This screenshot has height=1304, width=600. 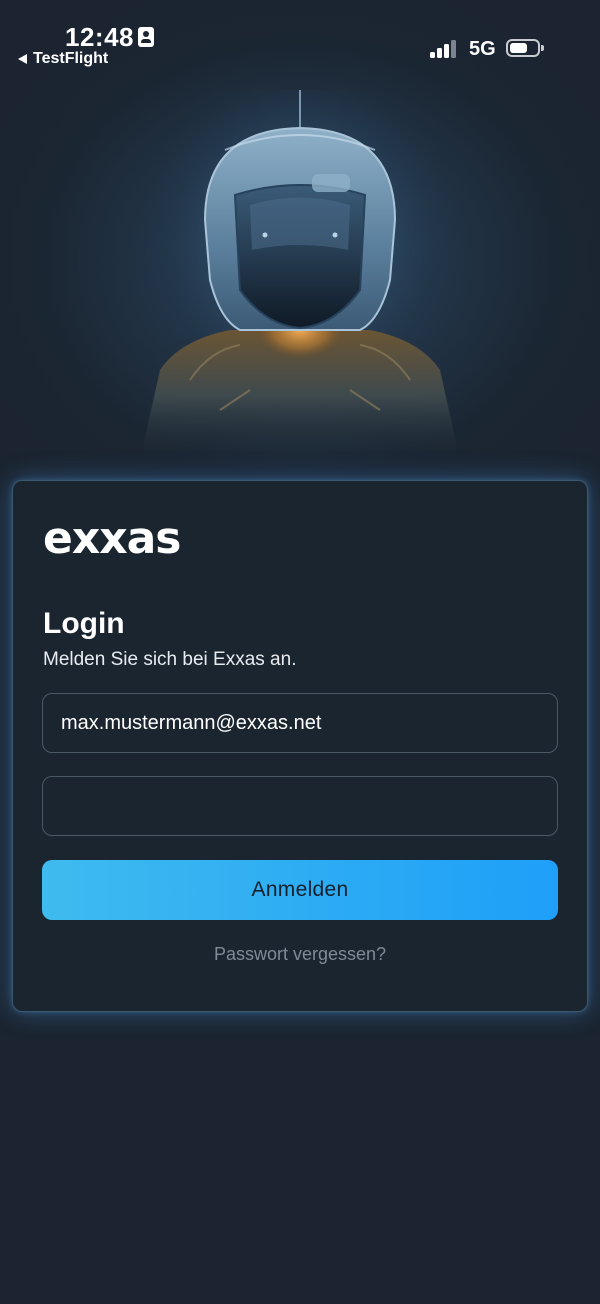 I want to click on forgot-password-link: Passwort vergessen?, so click(x=300, y=954).